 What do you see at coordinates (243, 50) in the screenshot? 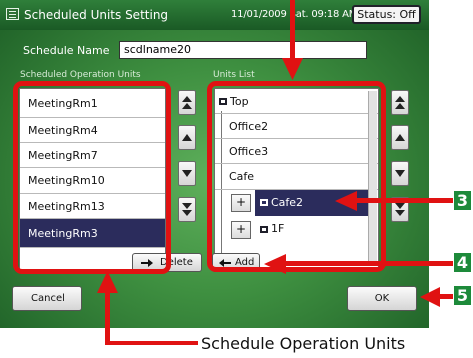
I see `schedule-name-input: scdlname20` at bounding box center [243, 50].